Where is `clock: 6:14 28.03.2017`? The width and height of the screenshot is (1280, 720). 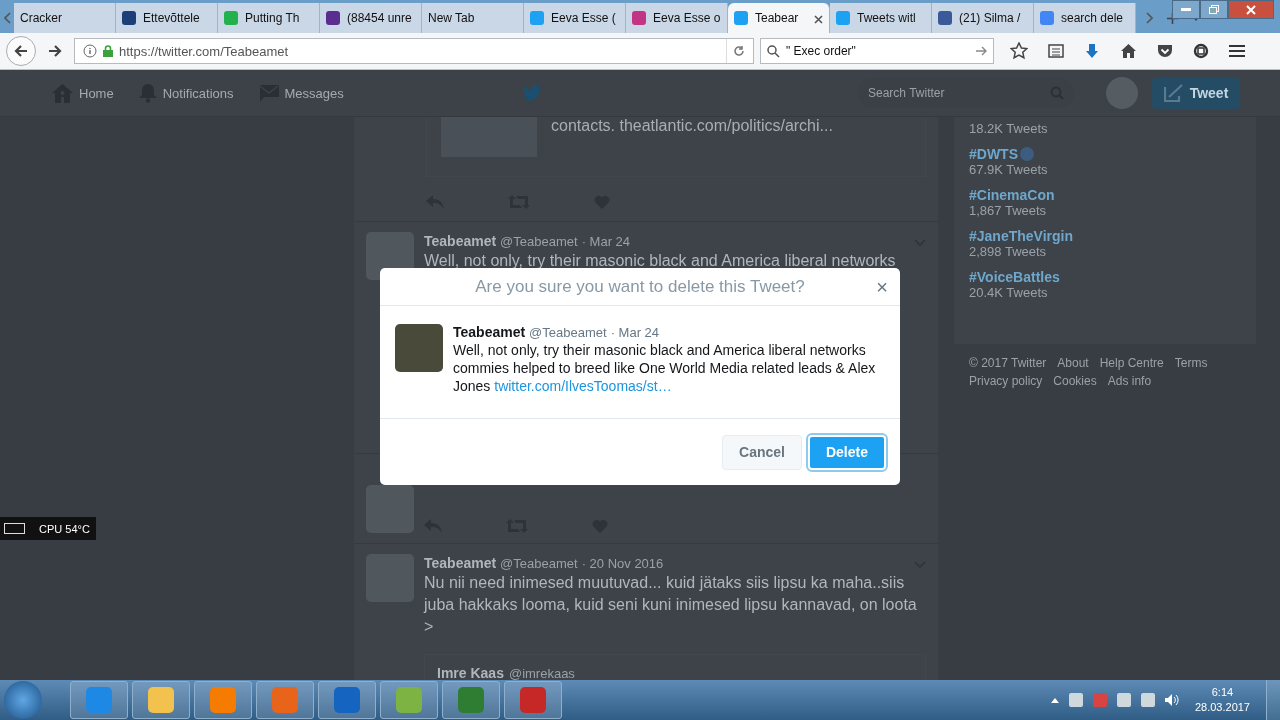
clock: 6:14 28.03.2017 is located at coordinates (1222, 700).